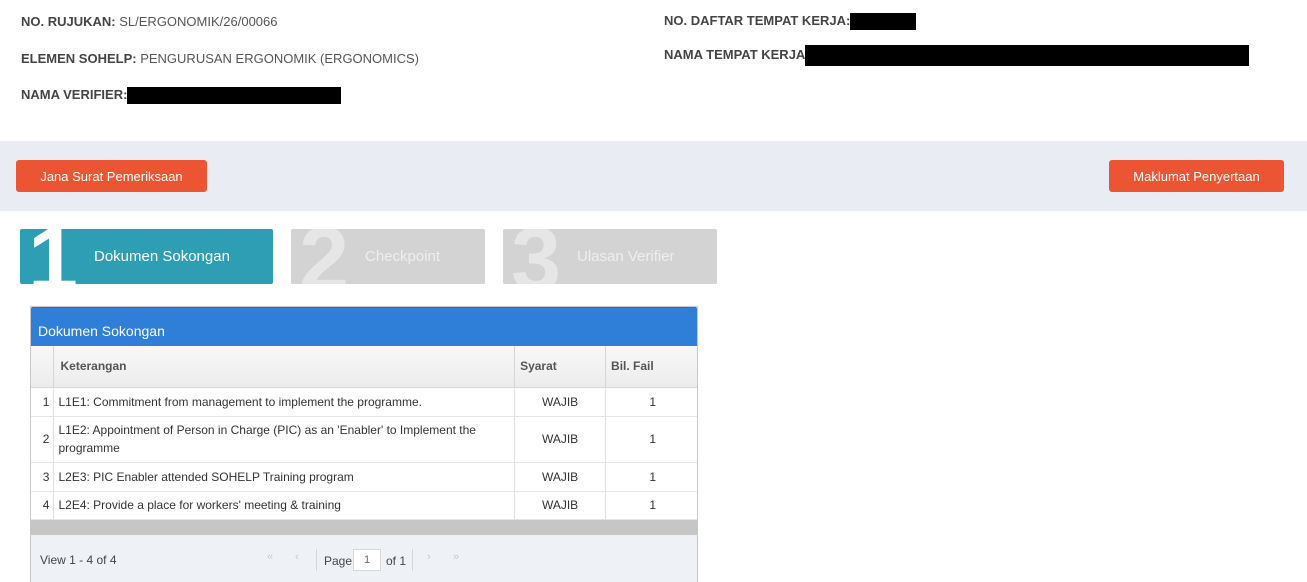 This screenshot has height=582, width=1307. I want to click on no-rujukan: NO. RUJUKAN: SL/ERGONOMIK/26/00066, so click(149, 21).